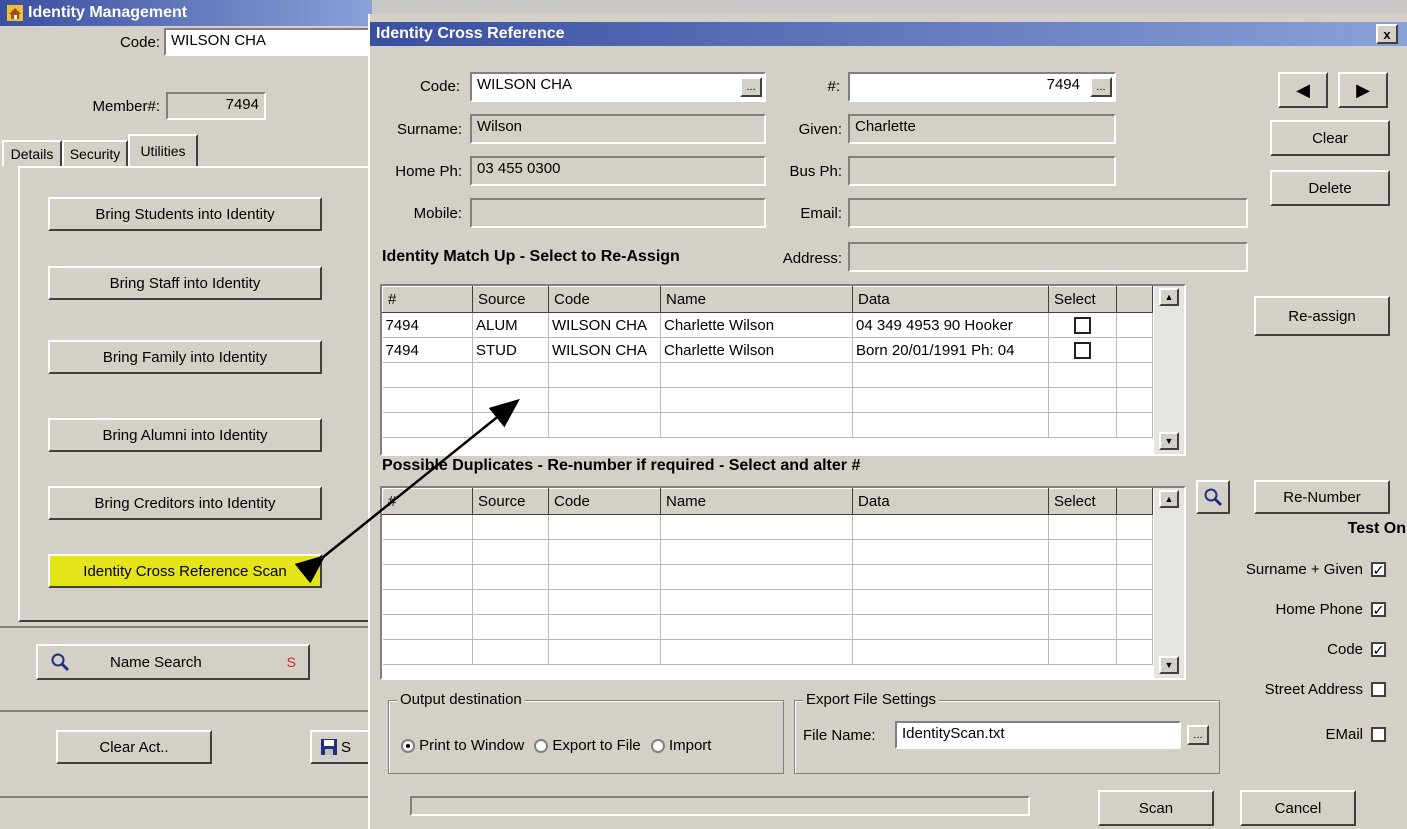 The image size is (1407, 829). I want to click on magnifier-icon, so click(1213, 497).